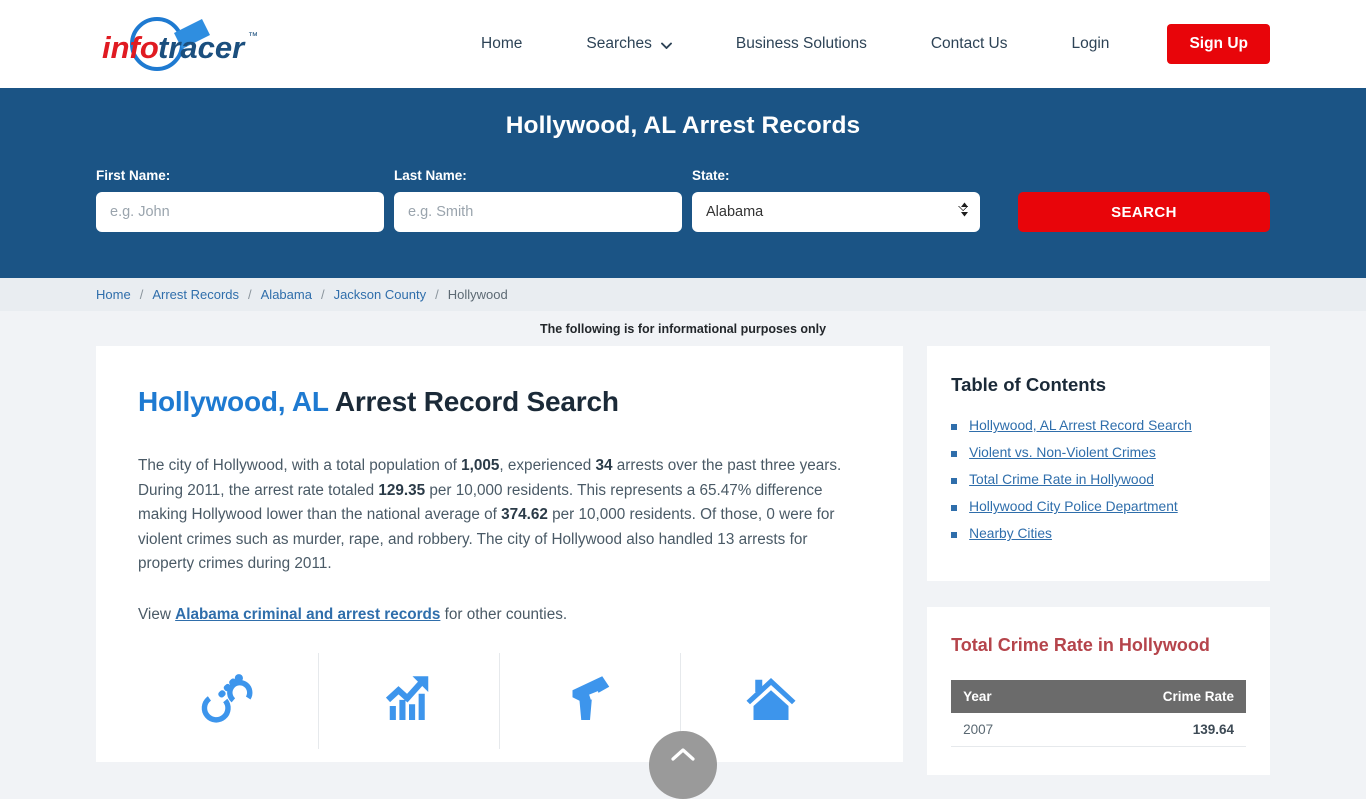 Image resolution: width=1366 pixels, height=799 pixels. I want to click on growth-chart-icon, so click(409, 701).